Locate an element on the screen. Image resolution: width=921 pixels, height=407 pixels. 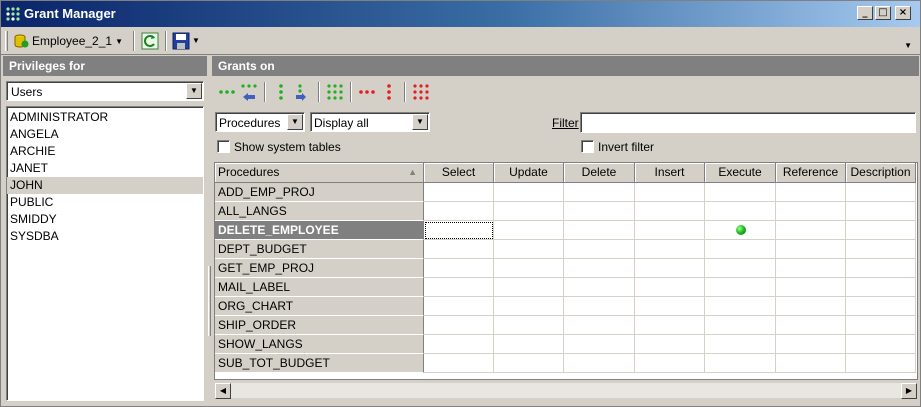
user-list-item: ARCHIE is located at coordinates (105, 151).